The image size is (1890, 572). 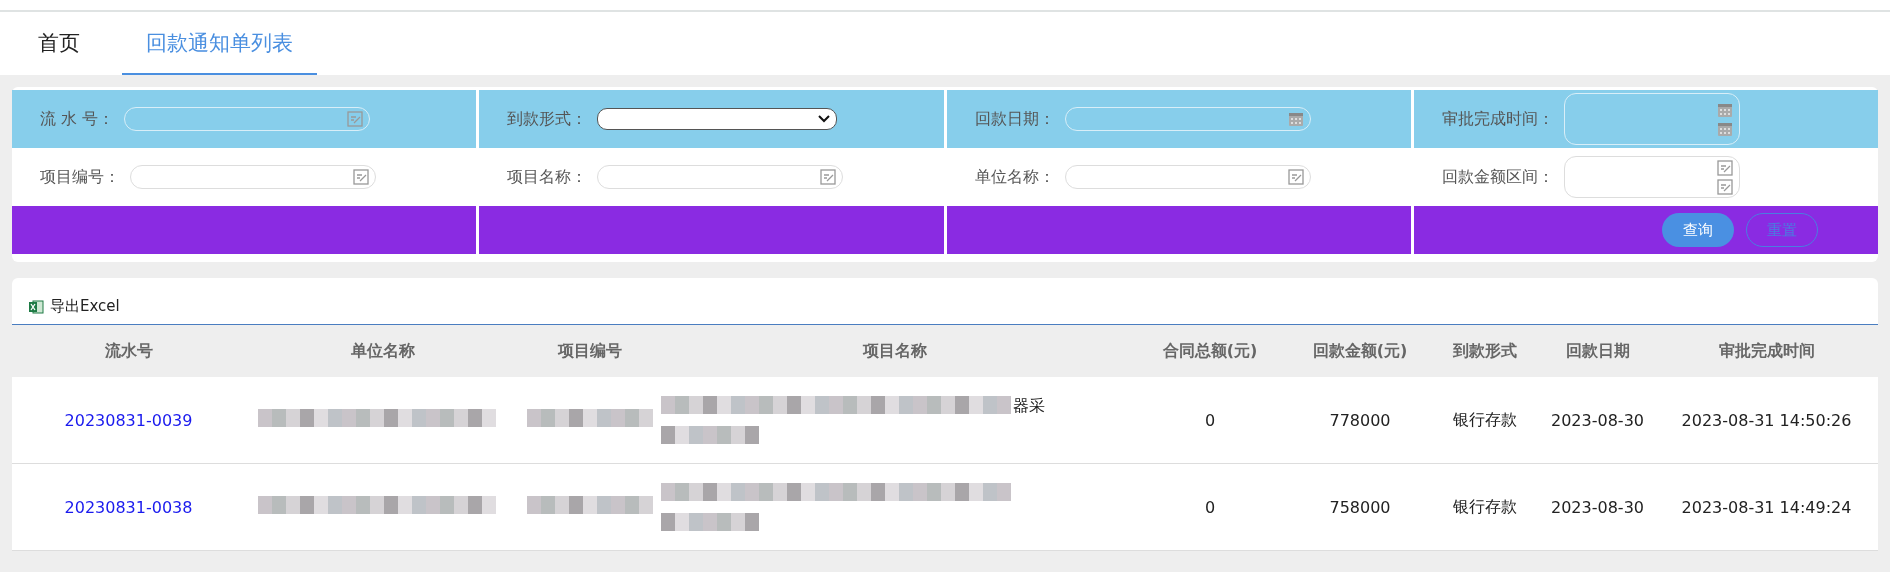 I want to click on field-label: 回款日期：, so click(x=1014, y=119).